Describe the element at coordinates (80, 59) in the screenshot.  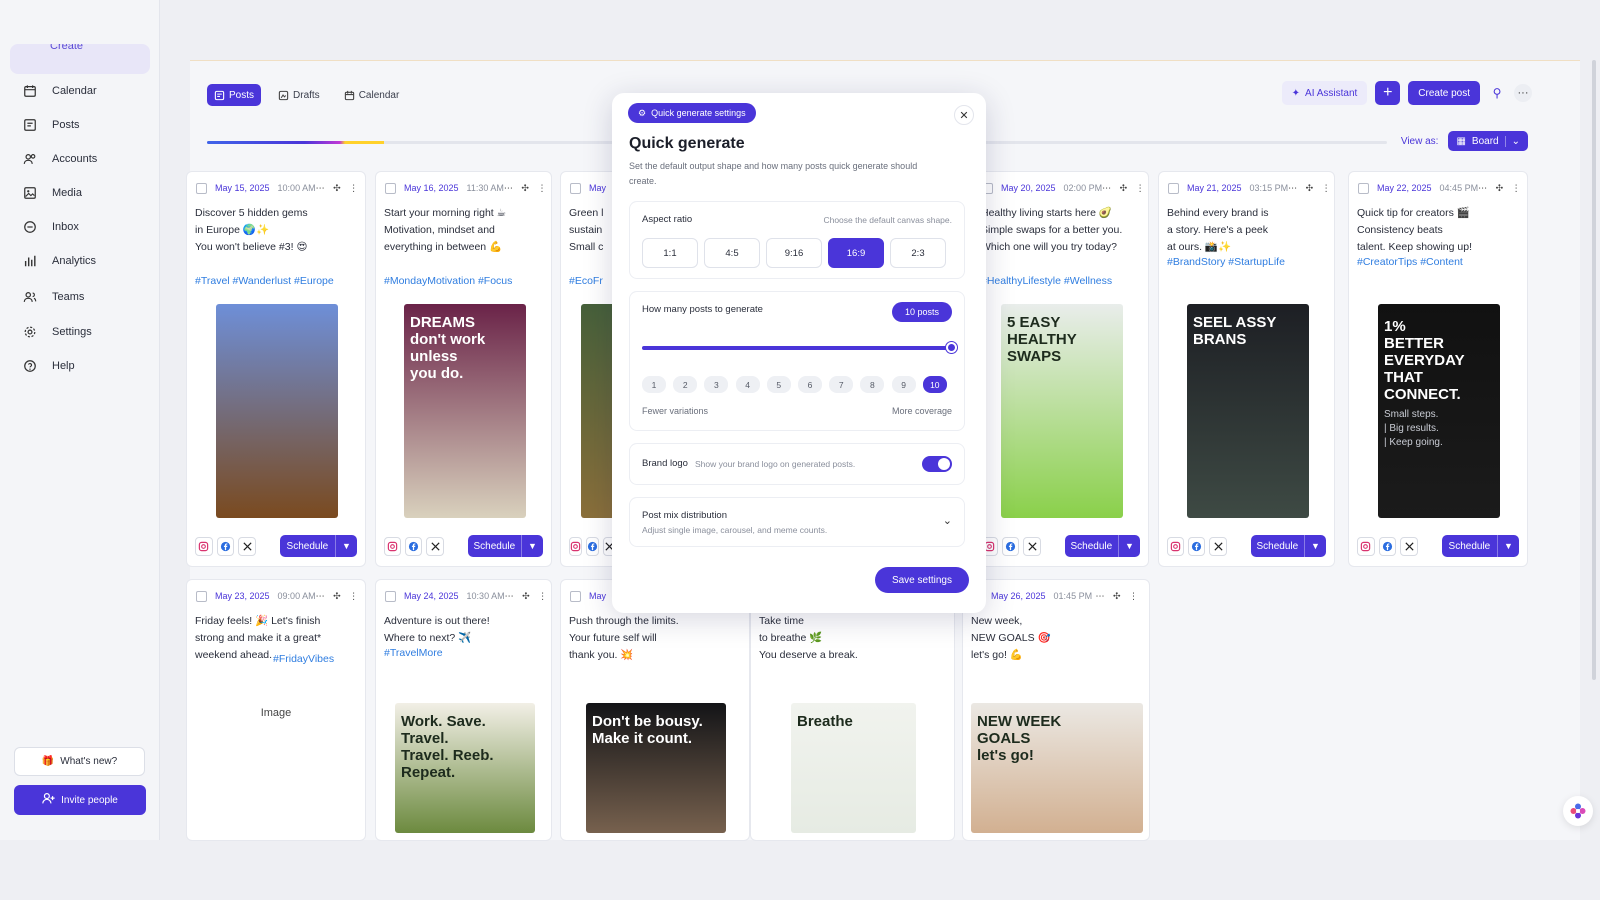
I see `sidebar-item-create: Create` at that location.